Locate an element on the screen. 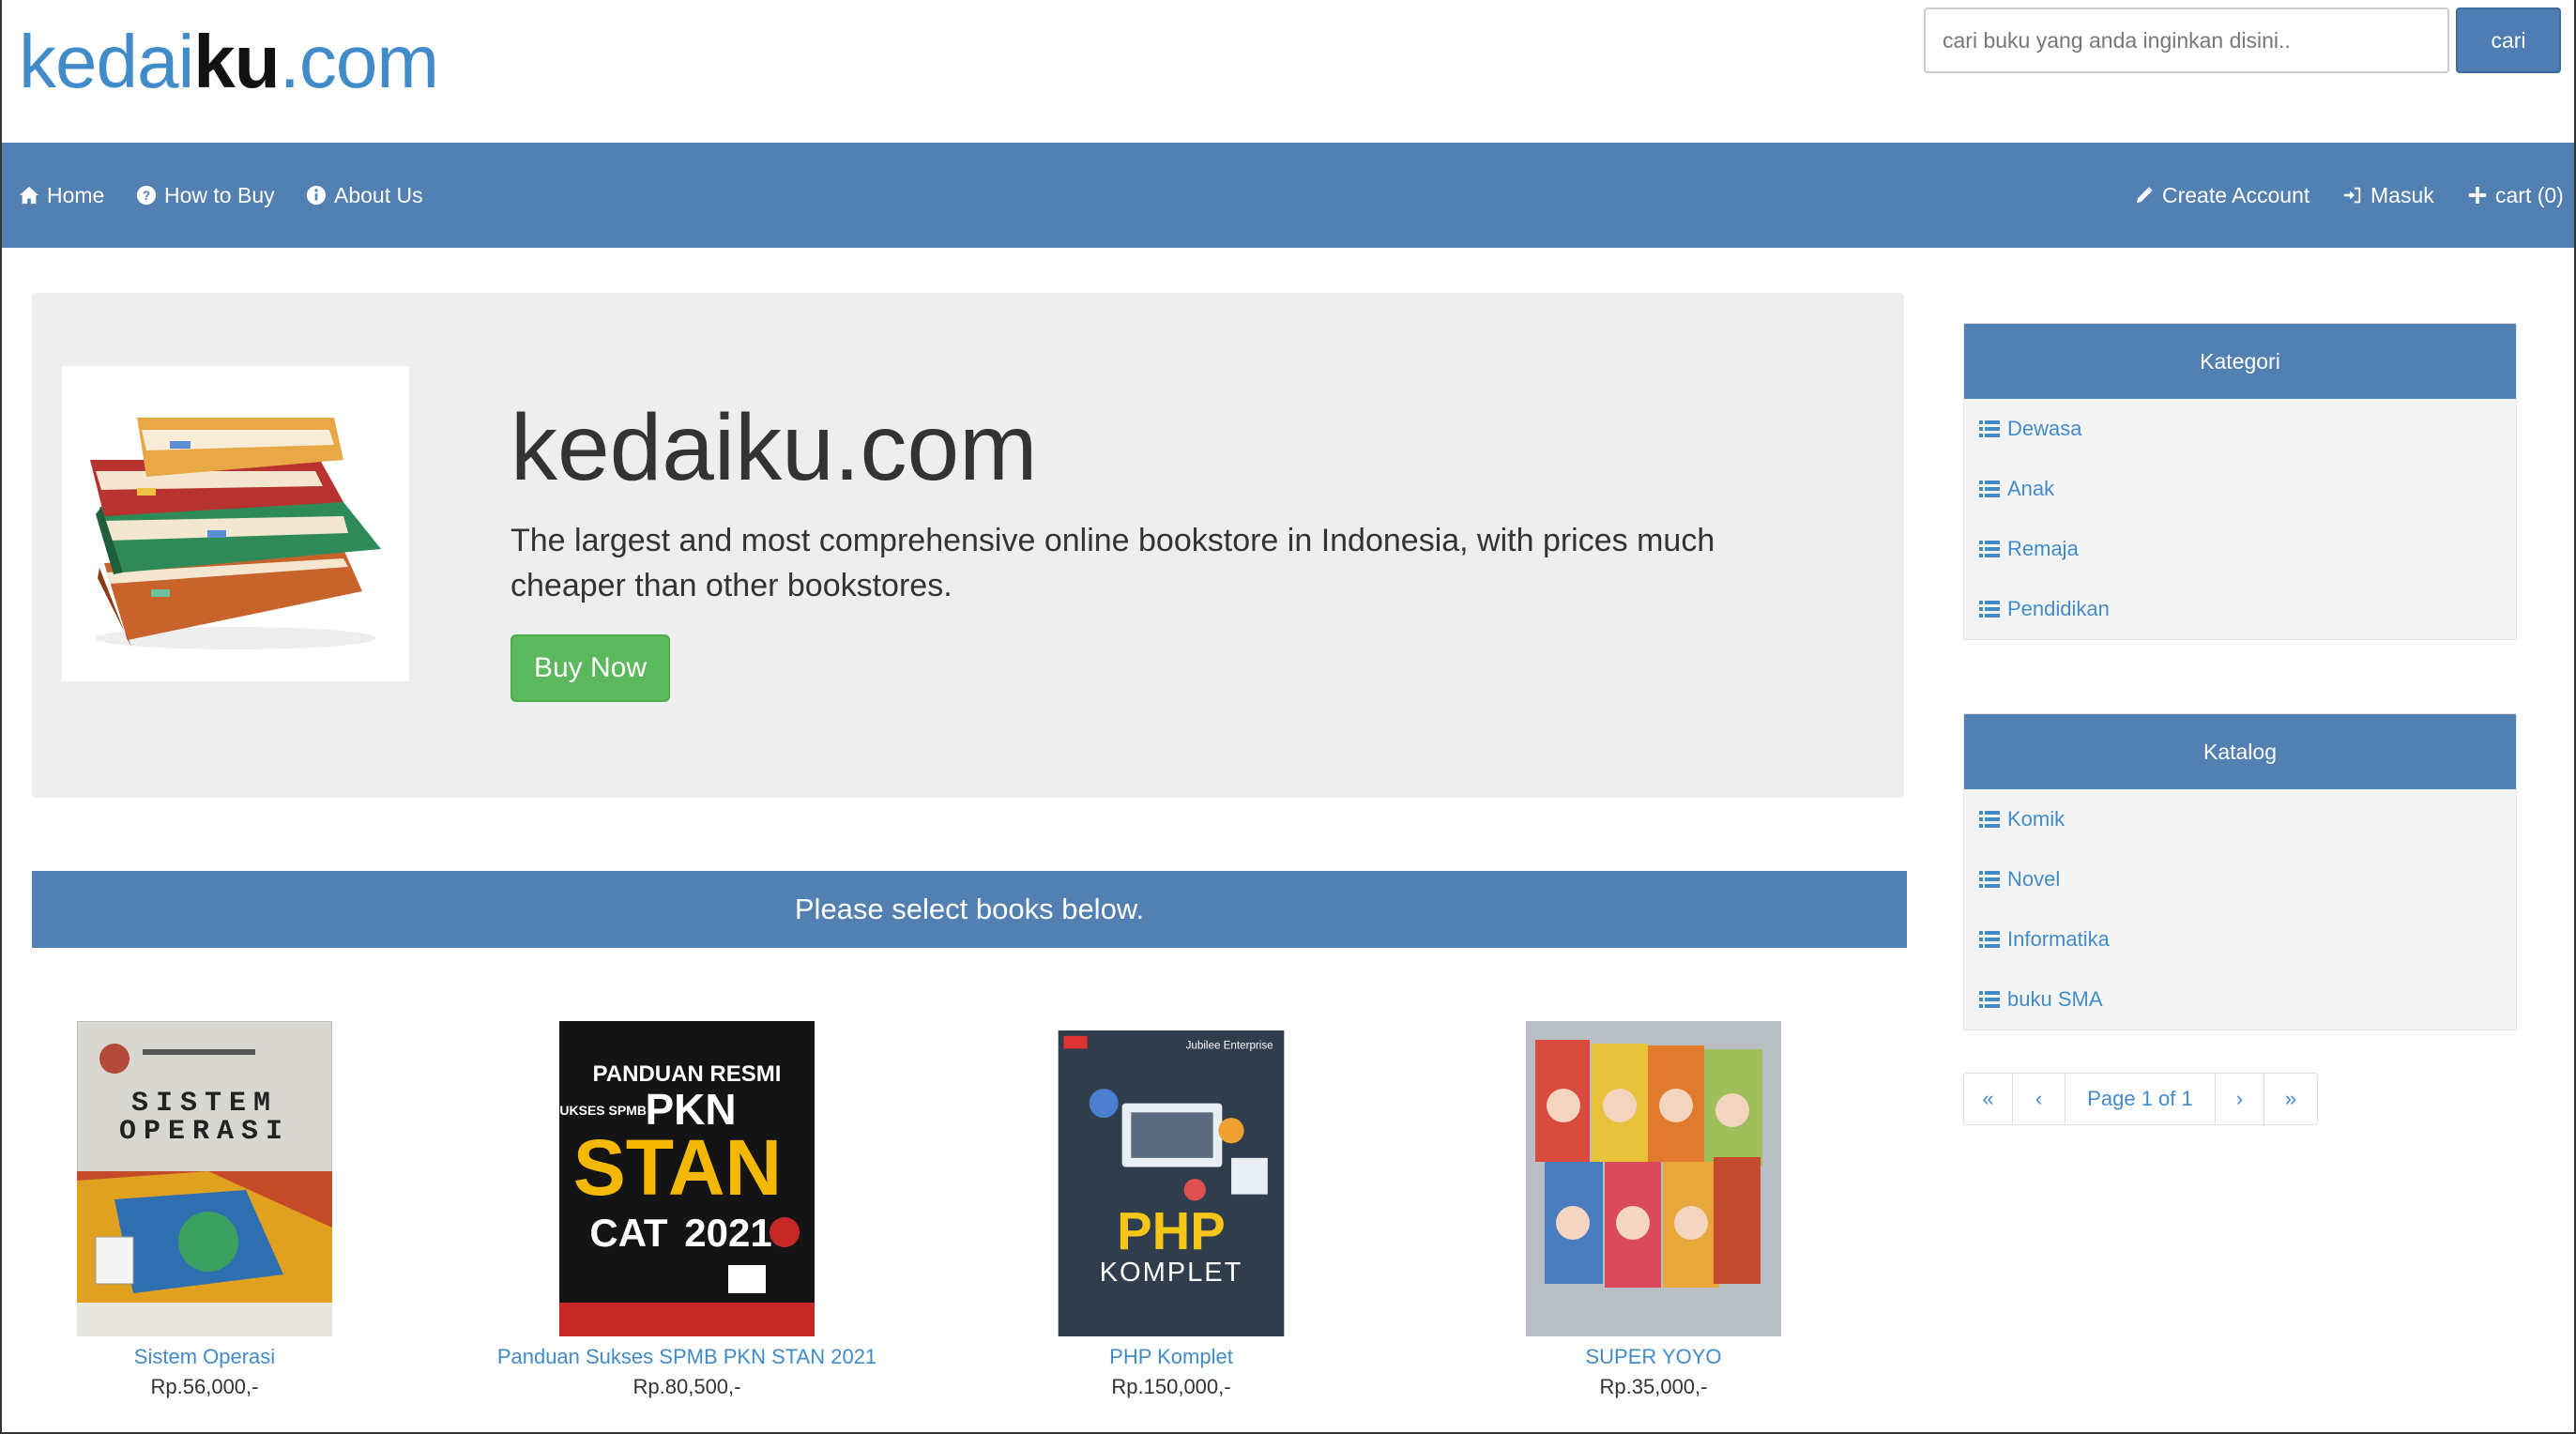 This screenshot has height=1434, width=2576. product-title: SUPER YOYO is located at coordinates (1653, 1357).